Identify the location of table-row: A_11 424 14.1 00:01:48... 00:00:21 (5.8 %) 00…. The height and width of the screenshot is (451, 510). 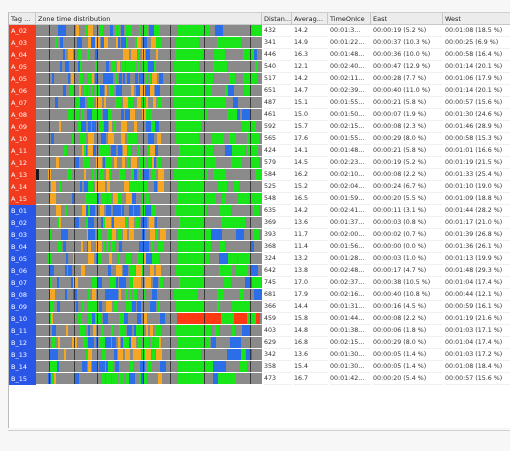
(259, 151).